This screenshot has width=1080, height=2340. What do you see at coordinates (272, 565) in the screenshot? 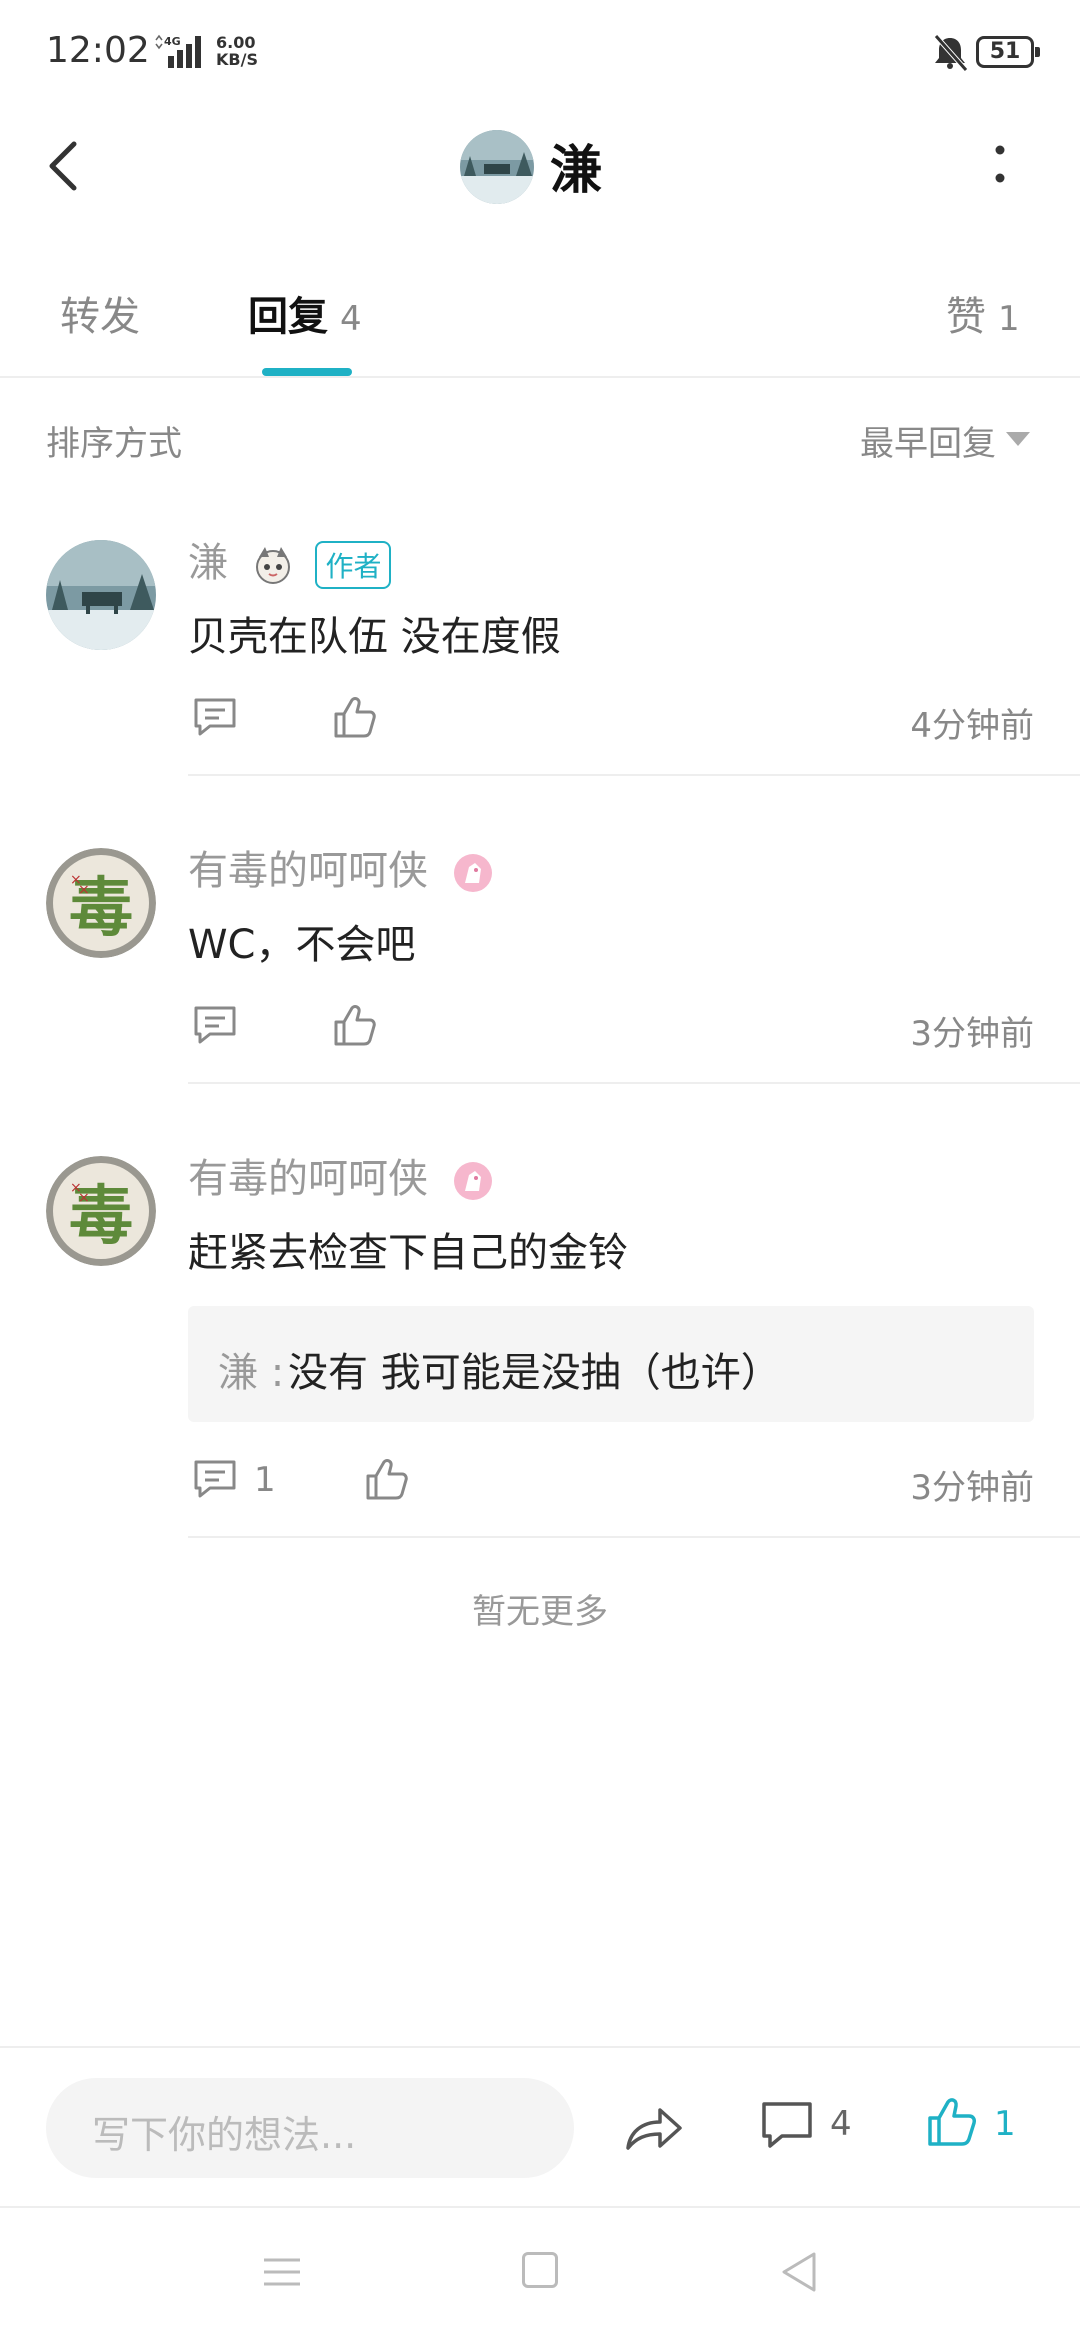
I see `cartoon-badge-icon` at bounding box center [272, 565].